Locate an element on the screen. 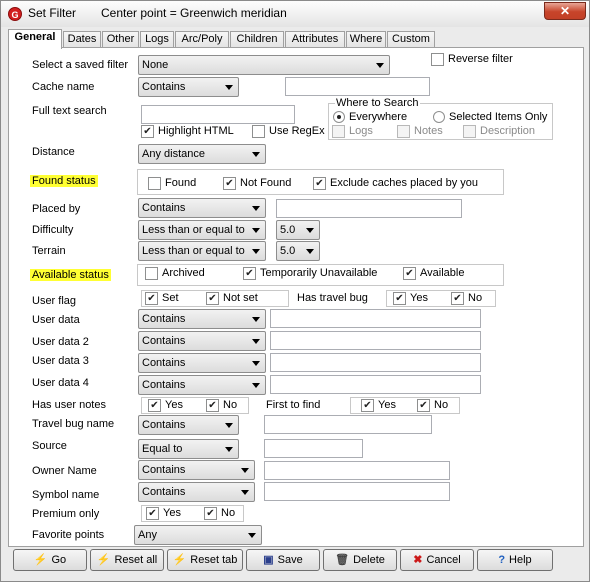 Image resolution: width=590 pixels, height=582 pixels. cancel-button: ✖ Cancel is located at coordinates (437, 560).